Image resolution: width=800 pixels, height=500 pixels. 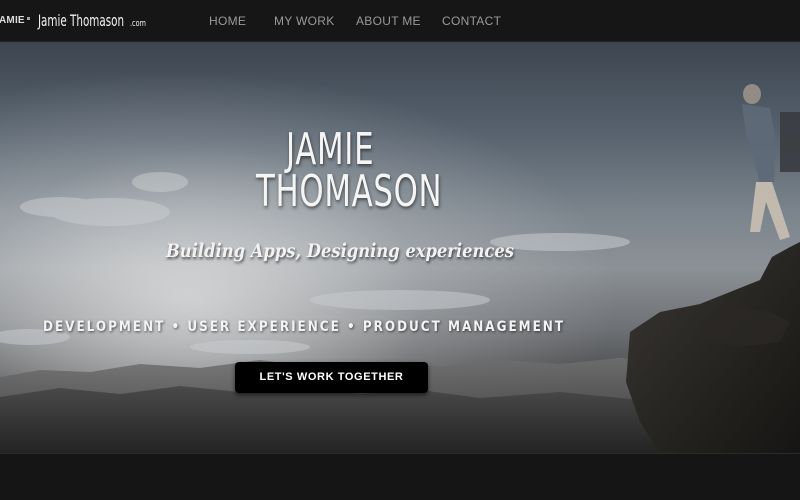 I want to click on nav-link-contact: CONTACT, so click(x=471, y=21).